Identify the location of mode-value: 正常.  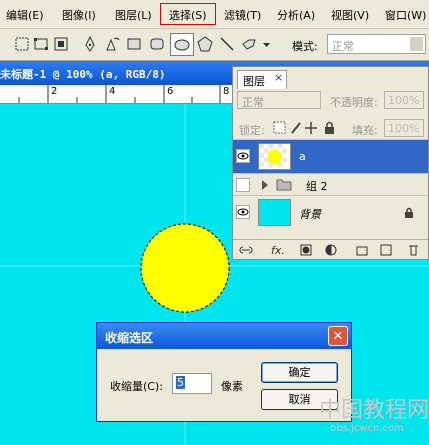
(343, 46).